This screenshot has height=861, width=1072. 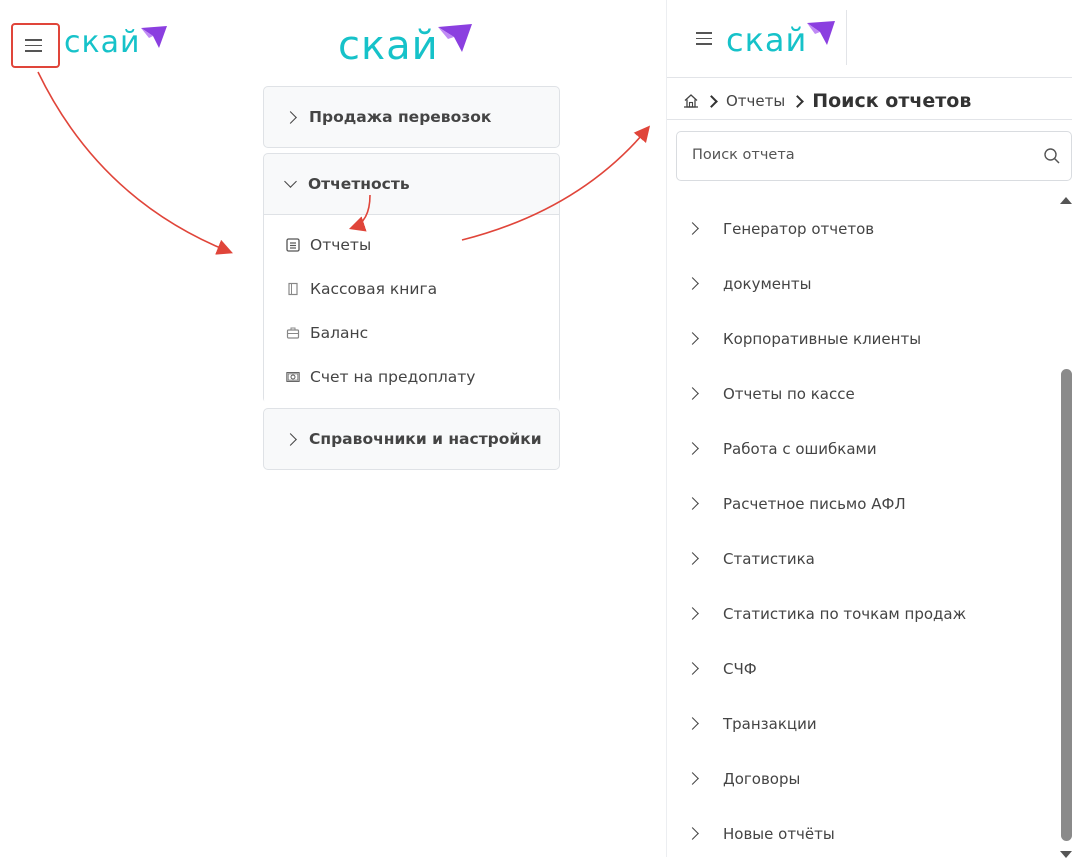 I want to click on report-folder-item: Работа с ошибками, so click(x=871, y=448).